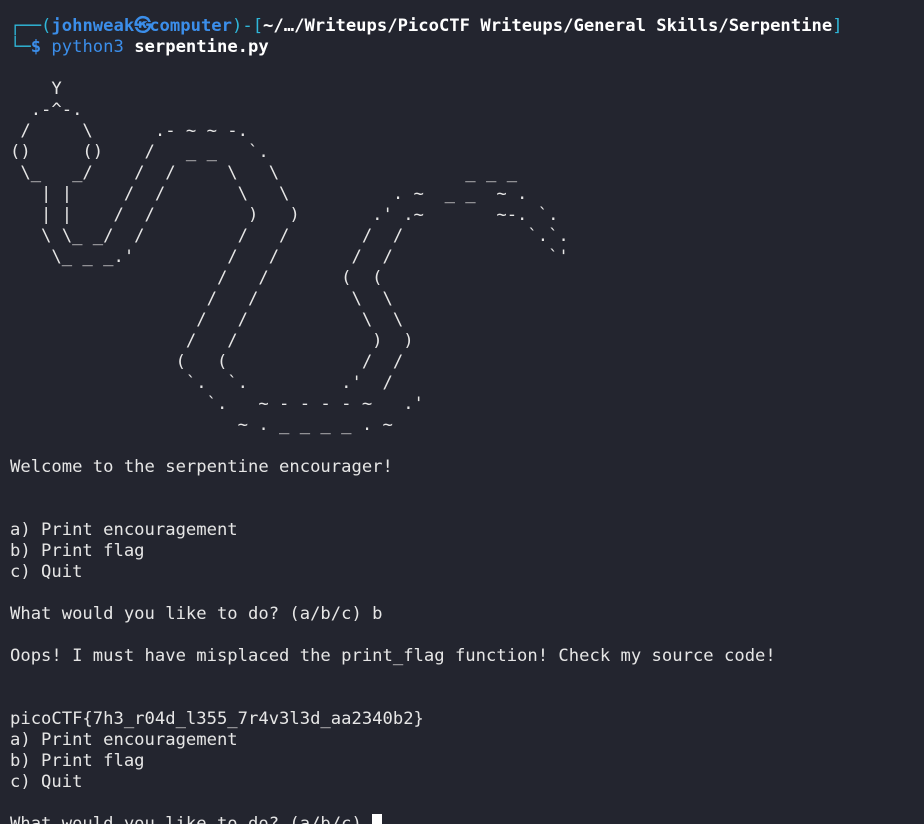 The image size is (924, 824). What do you see at coordinates (467, 47) in the screenshot?
I see `prompt-command-line: └─$ python3 serpentine.py` at bounding box center [467, 47].